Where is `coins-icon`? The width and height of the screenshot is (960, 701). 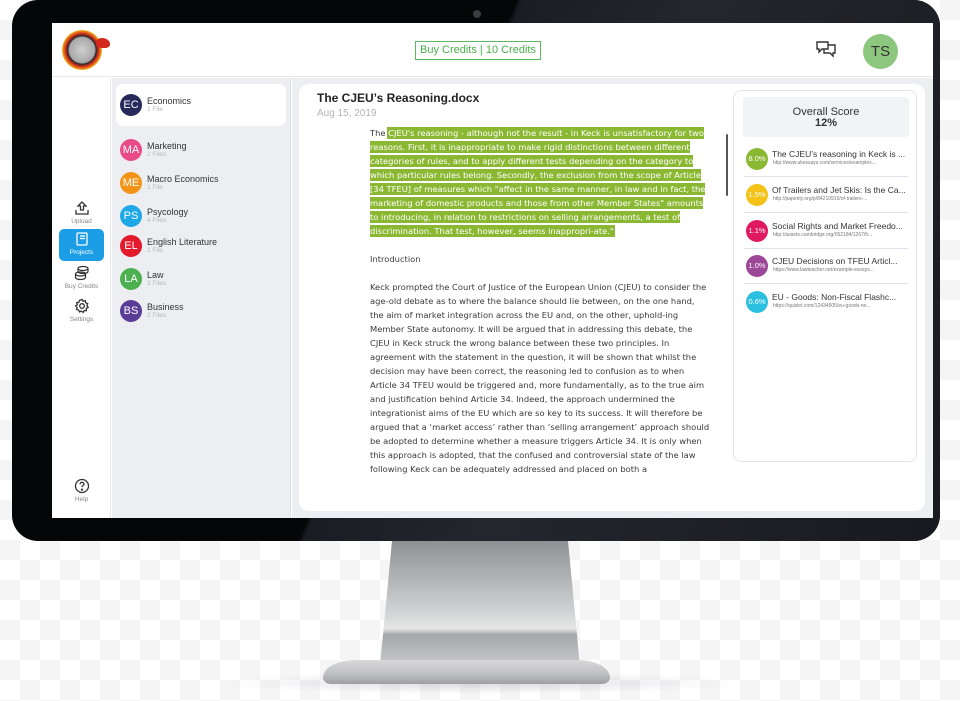 coins-icon is located at coordinates (81, 273).